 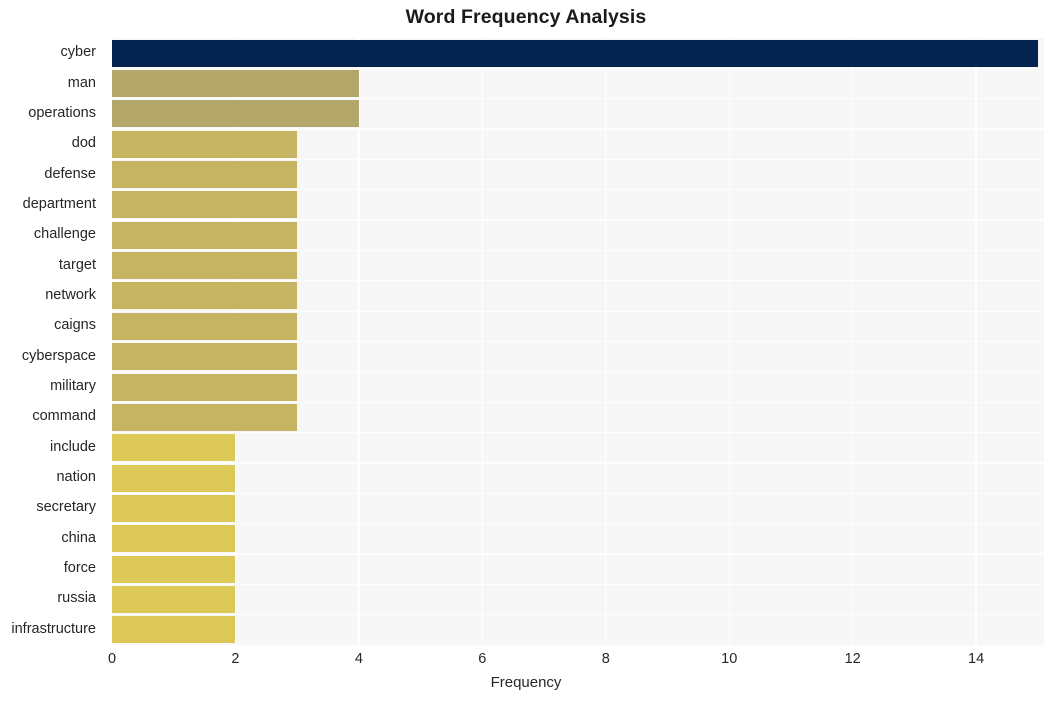 I want to click on y-tick-label-challenge: challenge, so click(x=64, y=234).